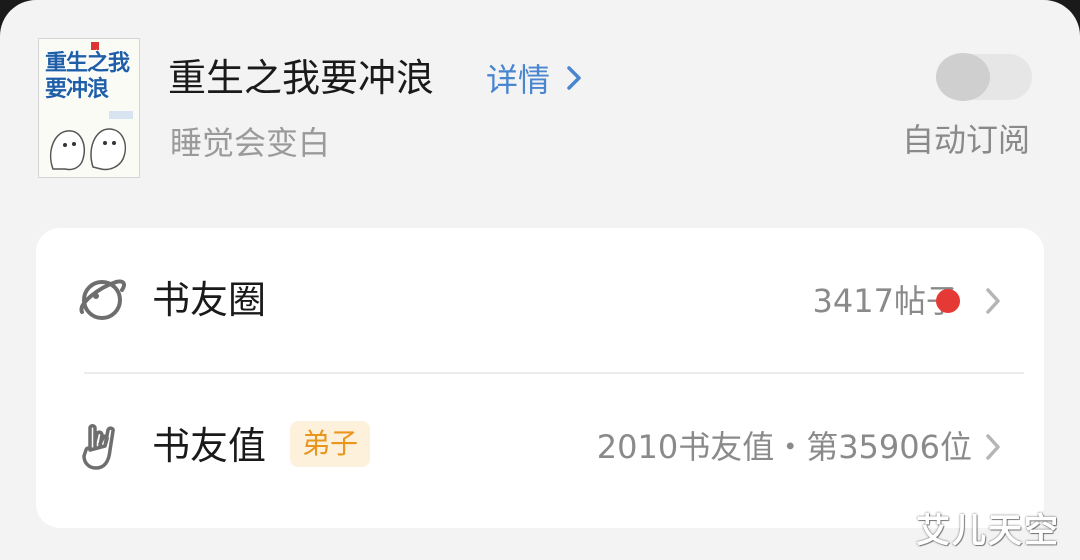 Image resolution: width=1080 pixels, height=560 pixels. Describe the element at coordinates (102, 299) in the screenshot. I see `planet-icon` at that location.